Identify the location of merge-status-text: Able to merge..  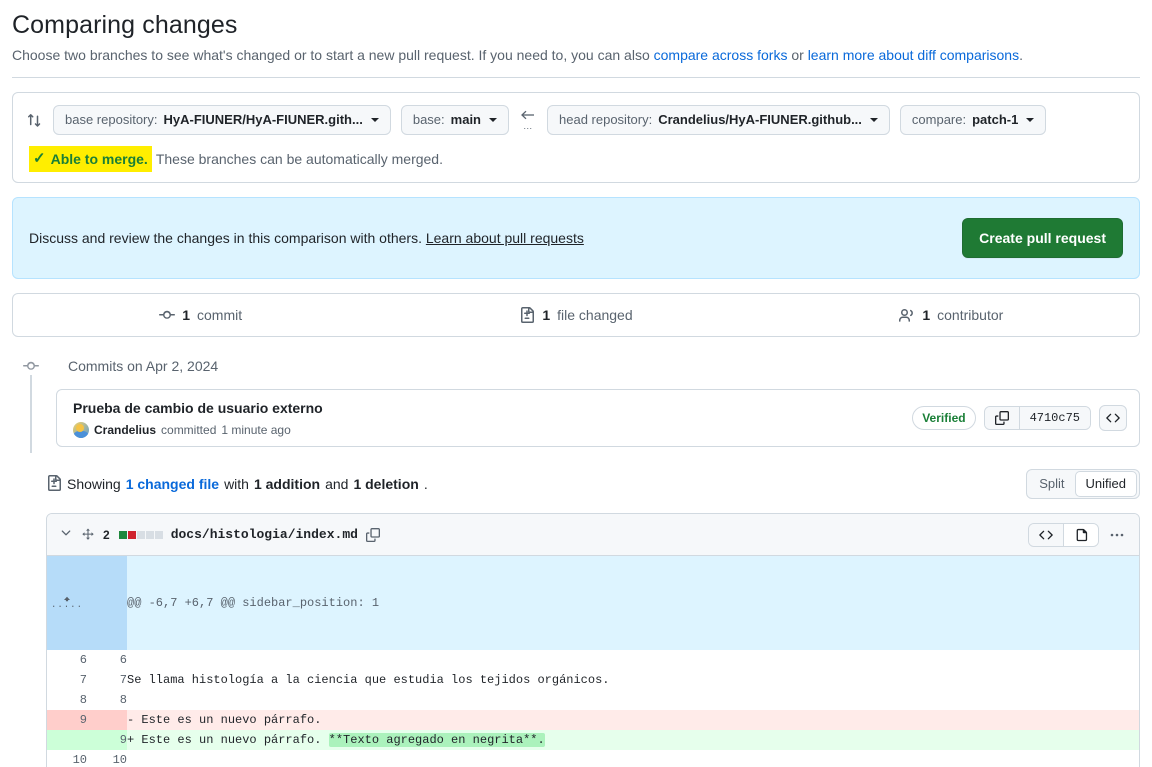
(99, 159).